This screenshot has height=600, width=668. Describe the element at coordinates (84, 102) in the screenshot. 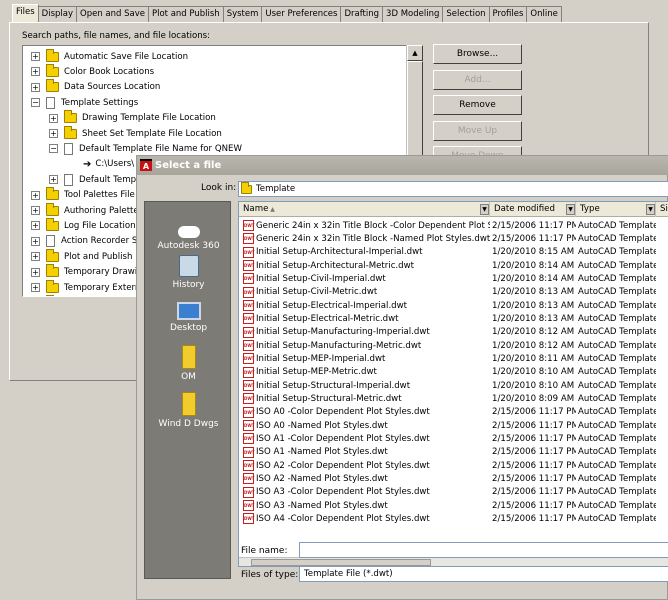

I see `tree-node: − Template Settings` at that location.